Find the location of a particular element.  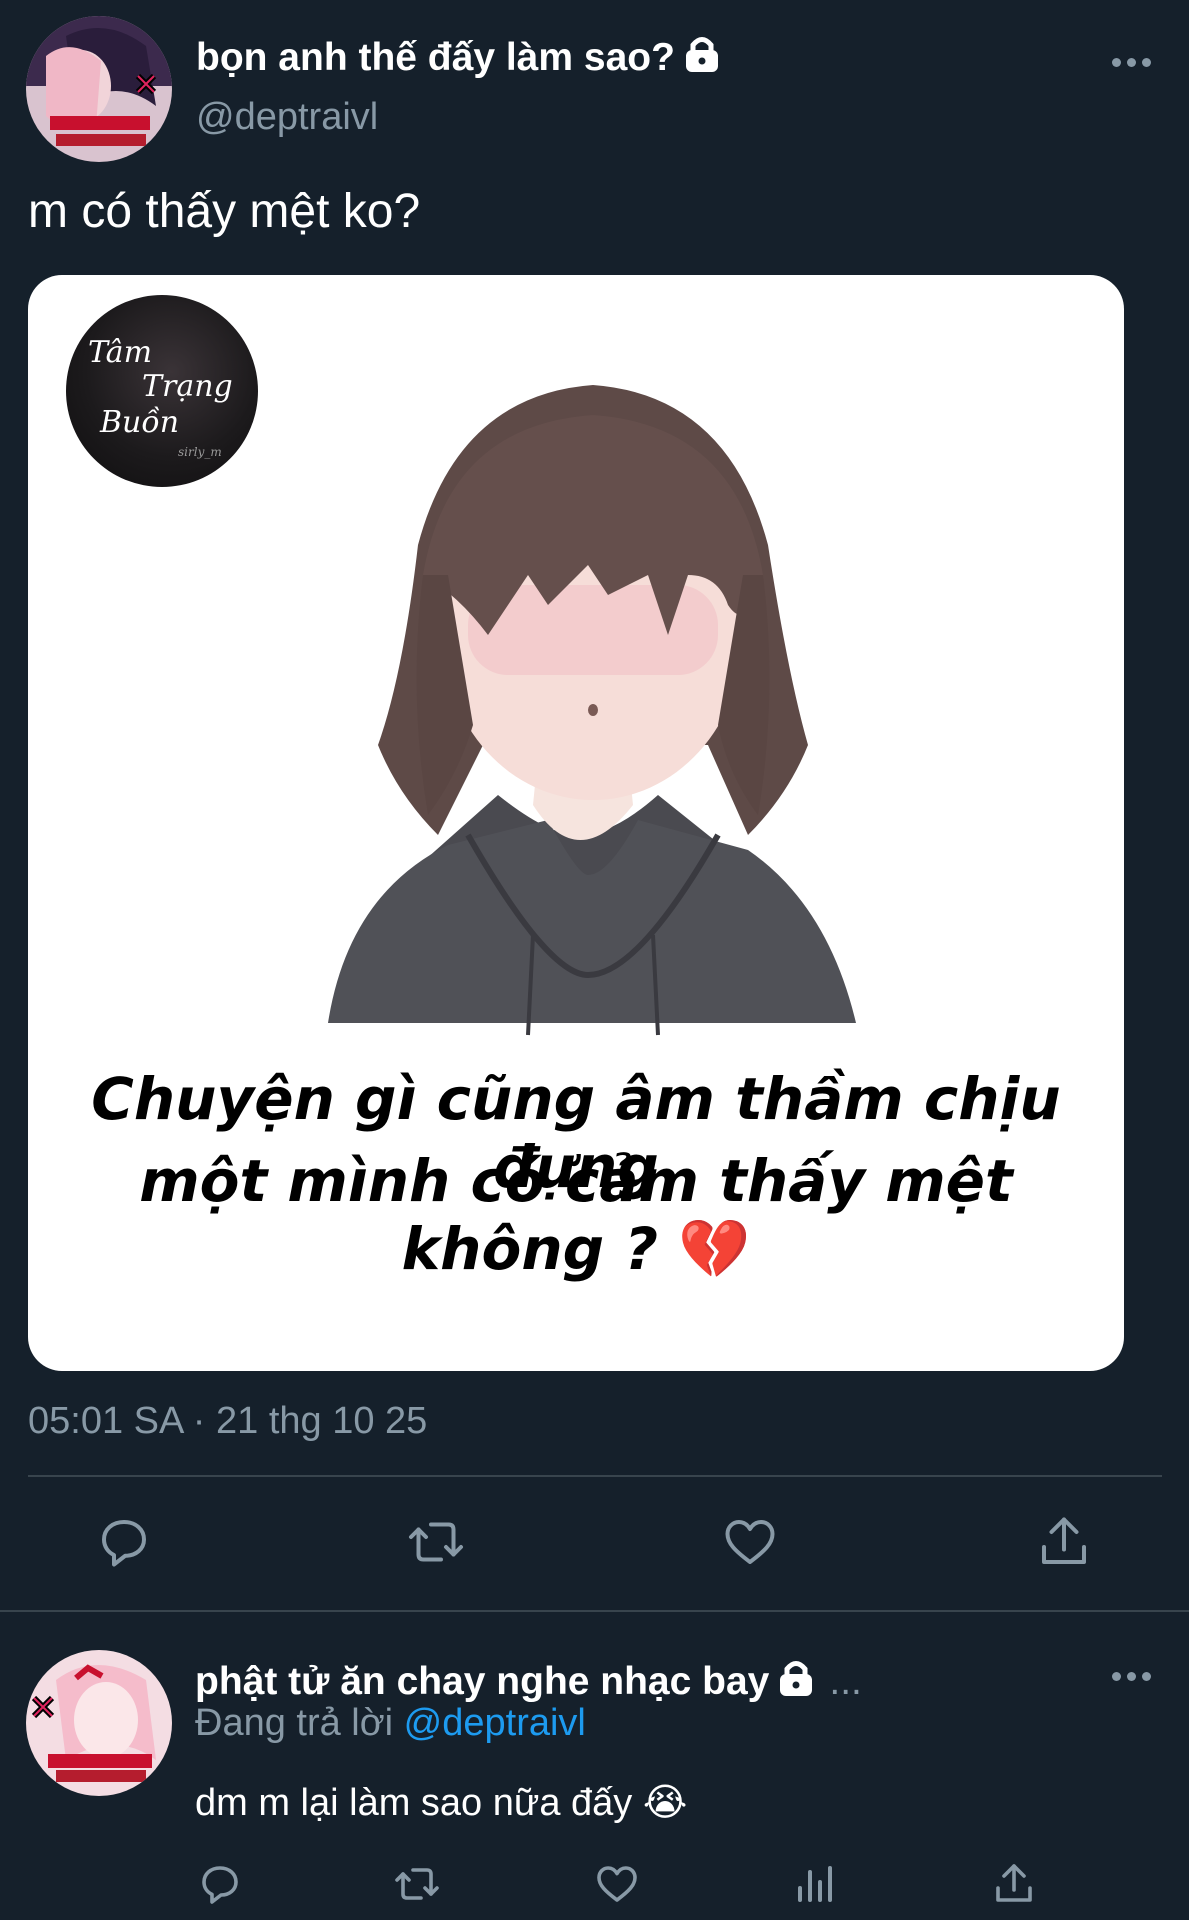

tweet-text: m có thấy mệt ko? is located at coordinates (224, 211).